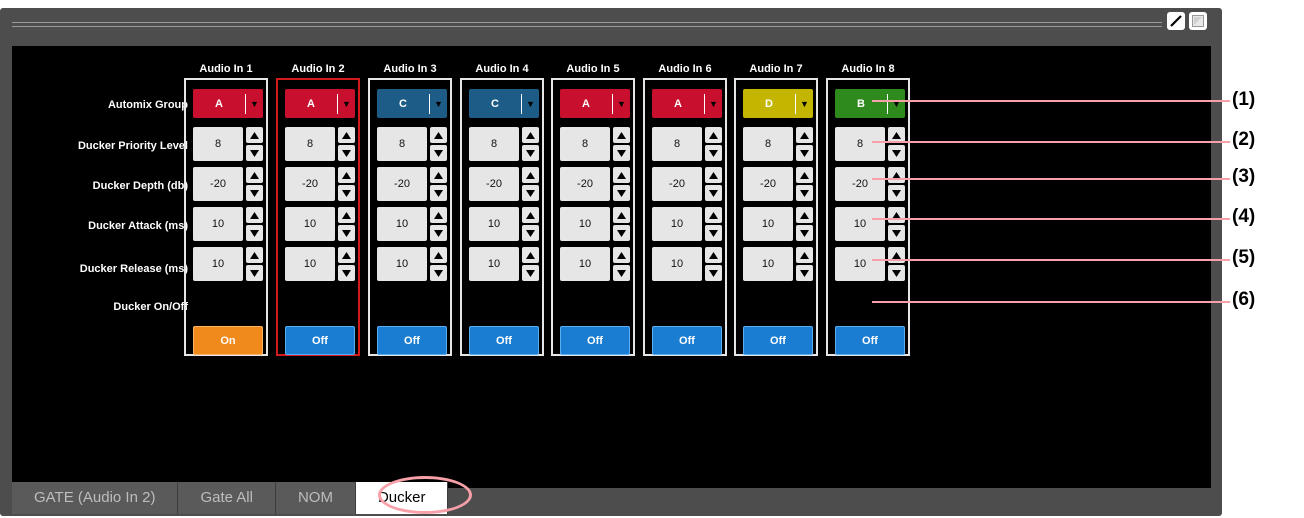 The image size is (1304, 518). What do you see at coordinates (227, 498) in the screenshot?
I see `tab-gate-all: Gate All` at bounding box center [227, 498].